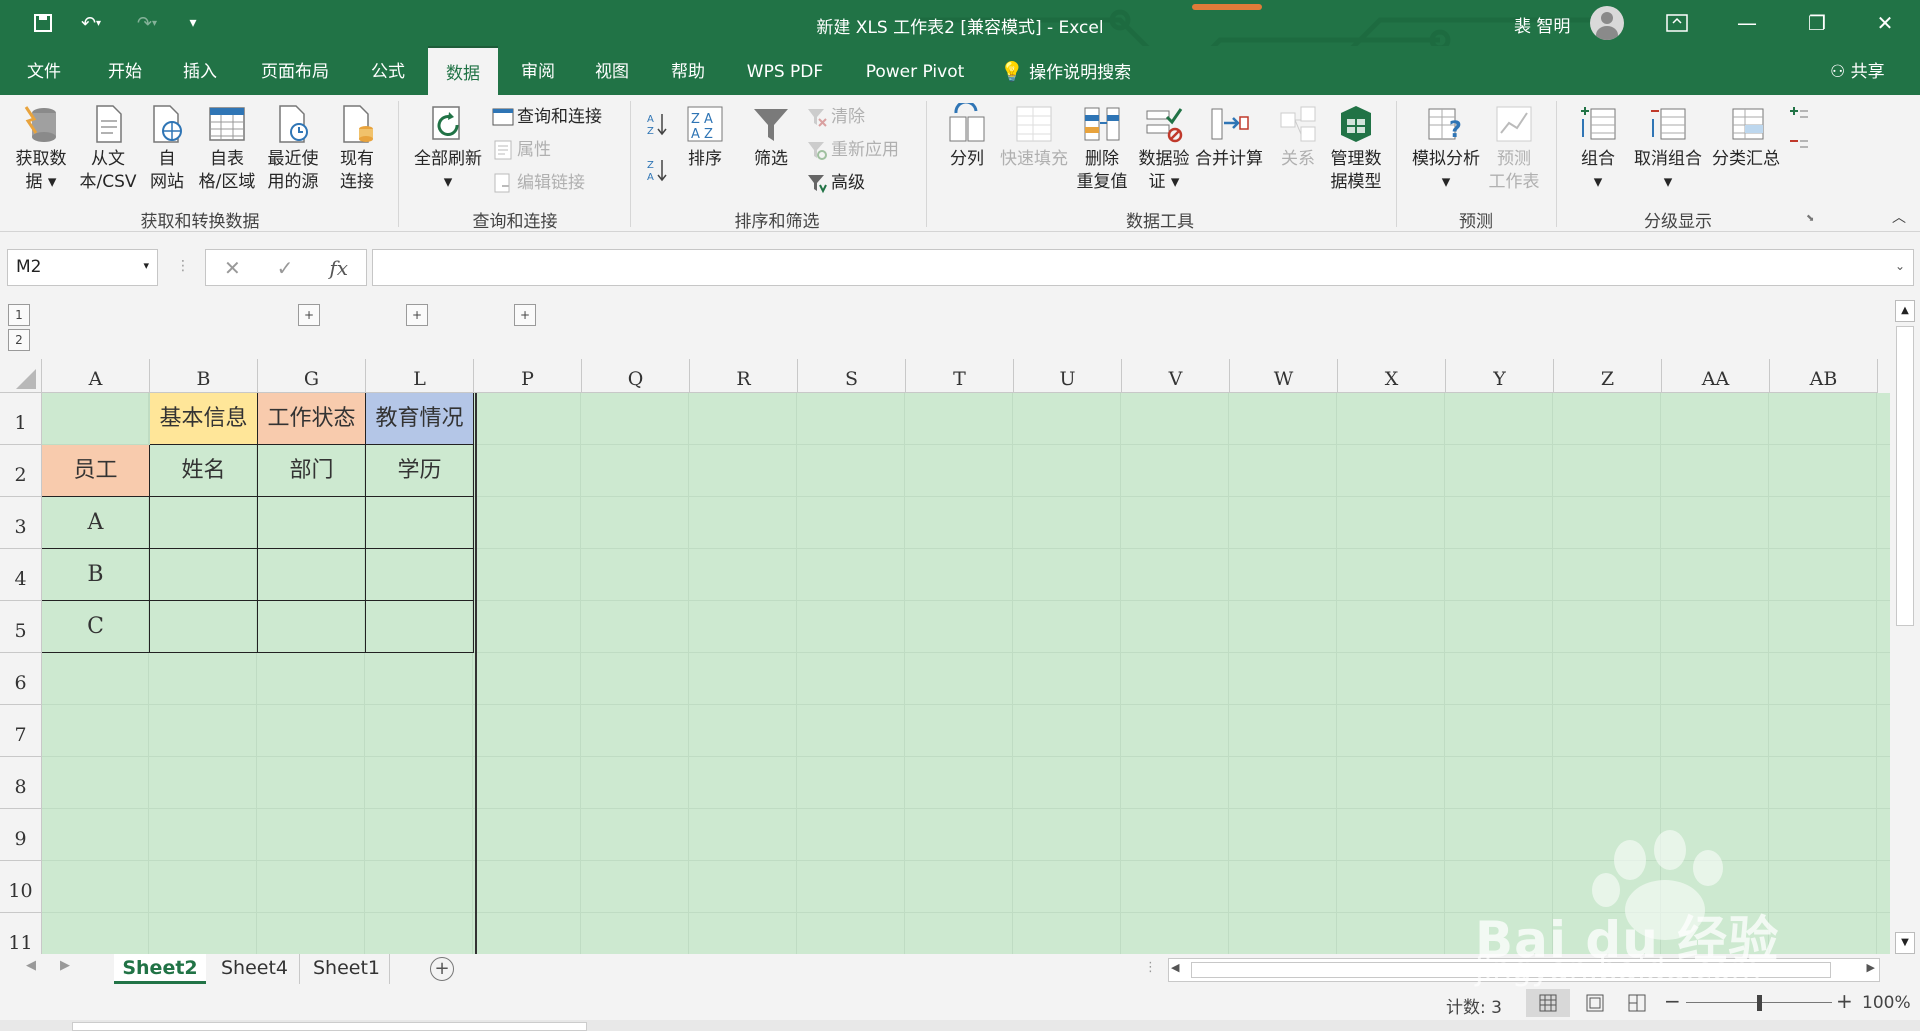 The width and height of the screenshot is (1920, 1031). I want to click on recent-sources-button: 最近使 用的源, so click(293, 148).